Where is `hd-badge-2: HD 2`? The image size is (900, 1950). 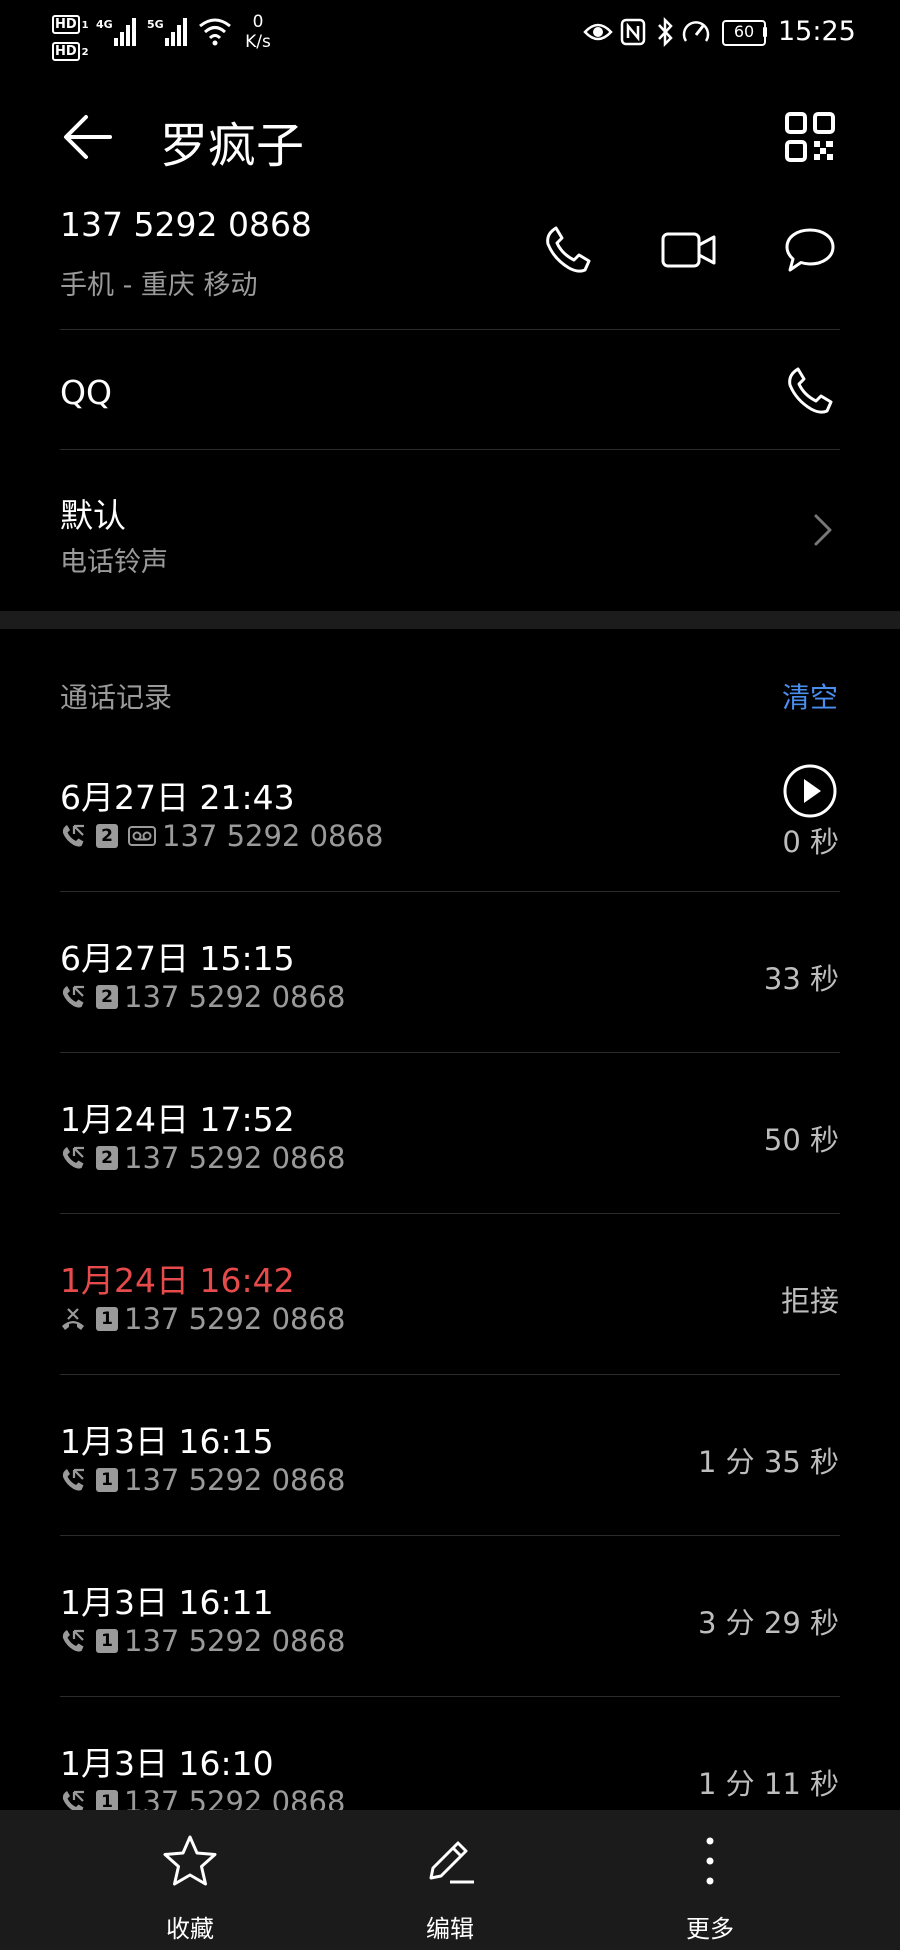 hd-badge-2: HD 2 is located at coordinates (70, 50).